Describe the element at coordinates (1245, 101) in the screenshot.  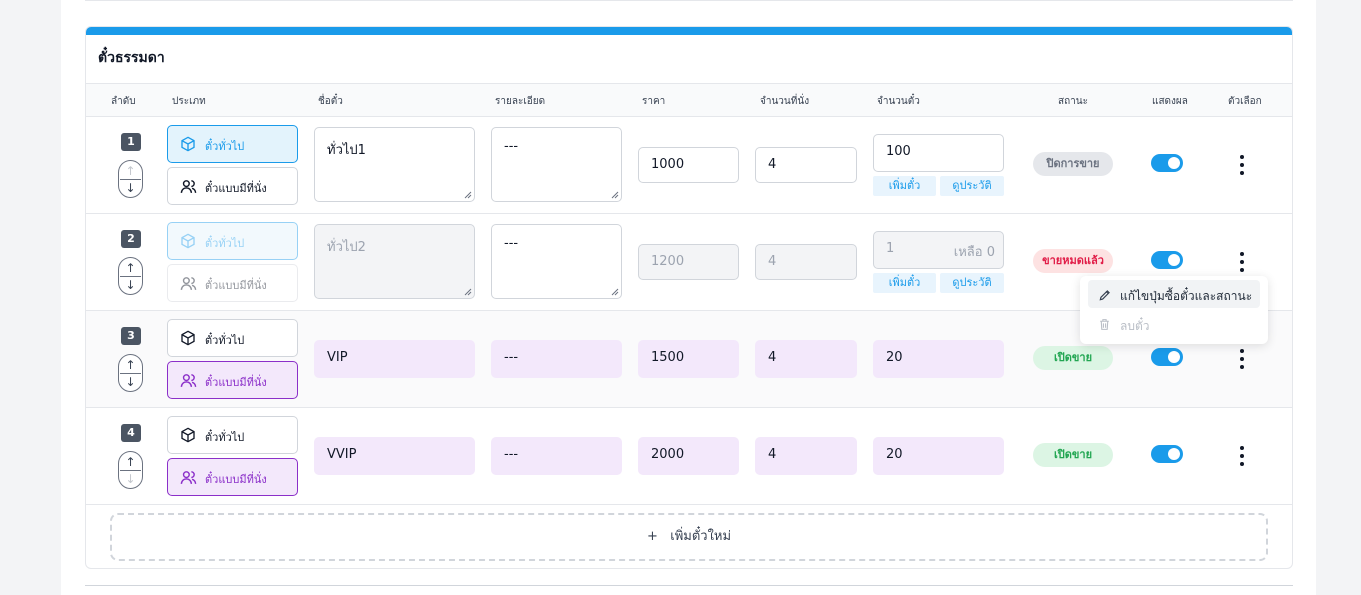
I see `column-header-options: ตัวเลือก` at that location.